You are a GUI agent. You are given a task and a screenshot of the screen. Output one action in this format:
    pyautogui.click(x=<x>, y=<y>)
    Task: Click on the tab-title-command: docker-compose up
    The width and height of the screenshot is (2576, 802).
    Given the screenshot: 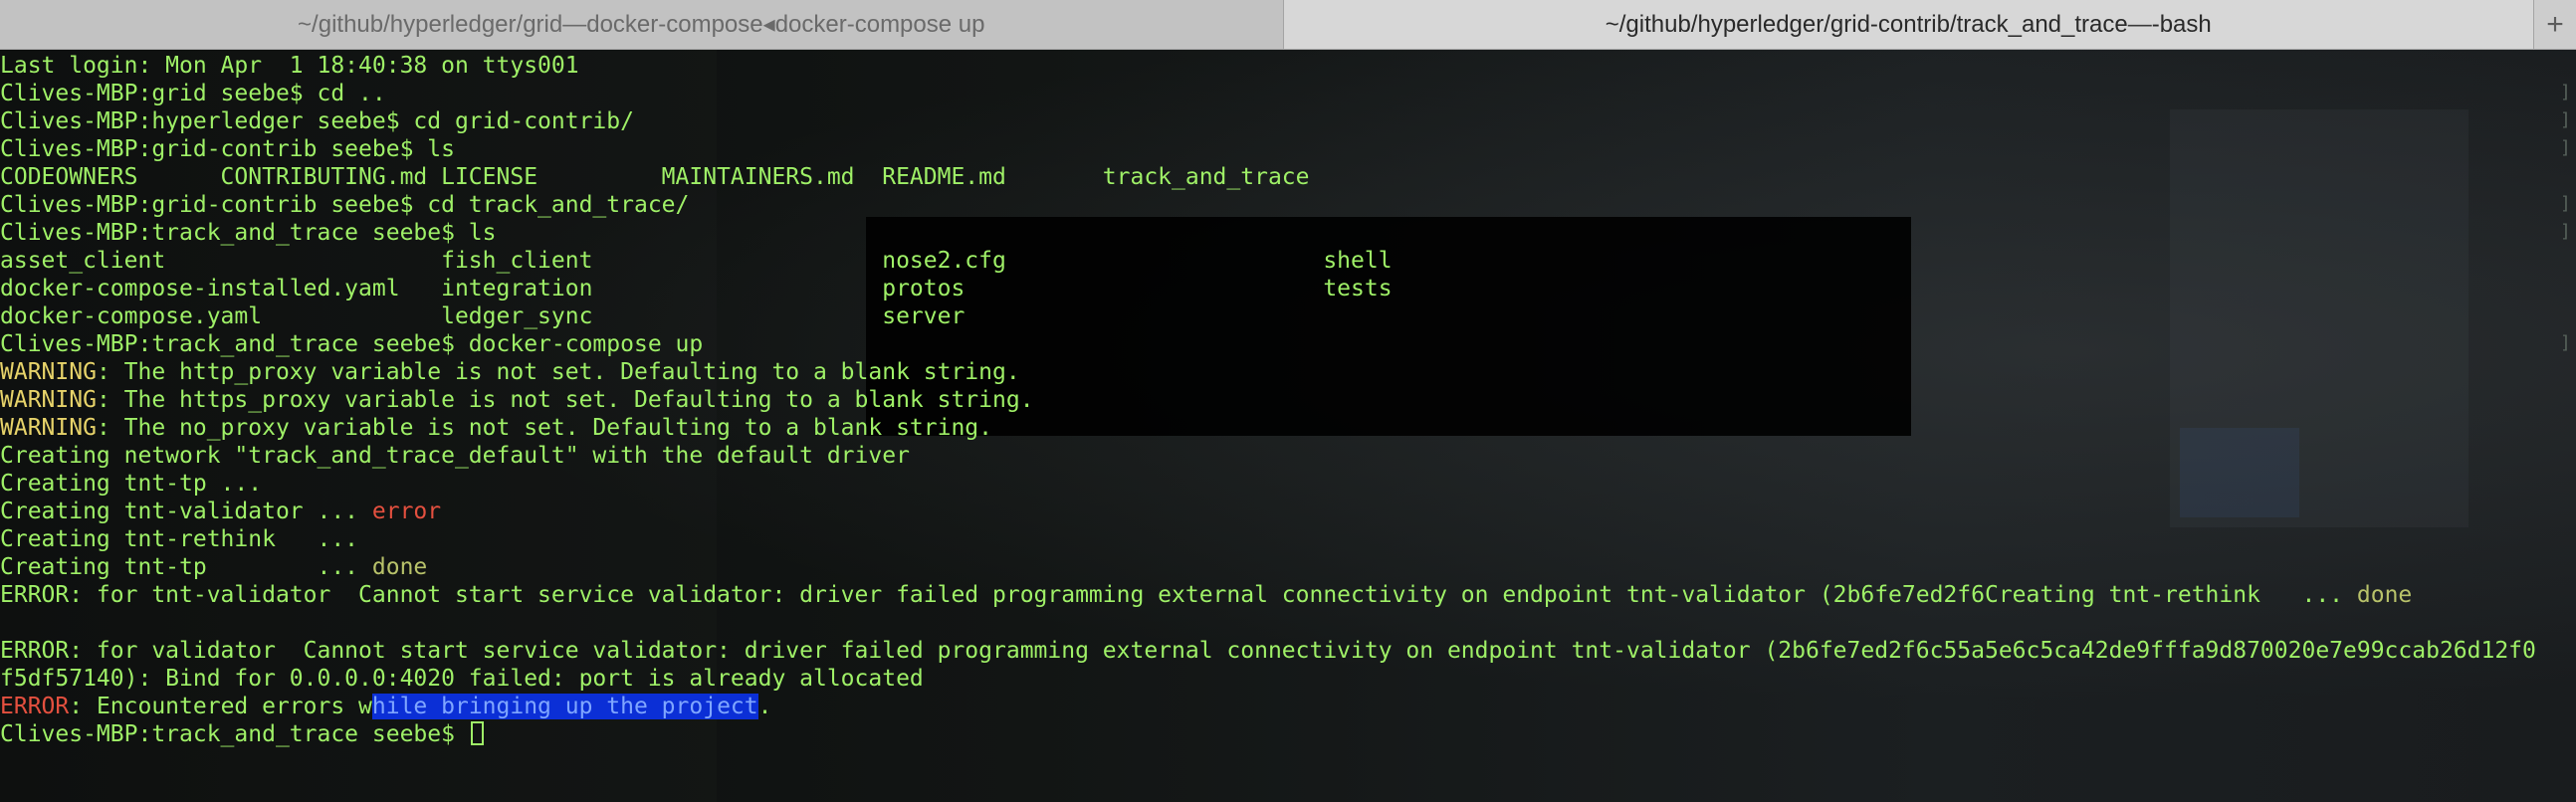 What is the action you would take?
    pyautogui.click(x=879, y=24)
    